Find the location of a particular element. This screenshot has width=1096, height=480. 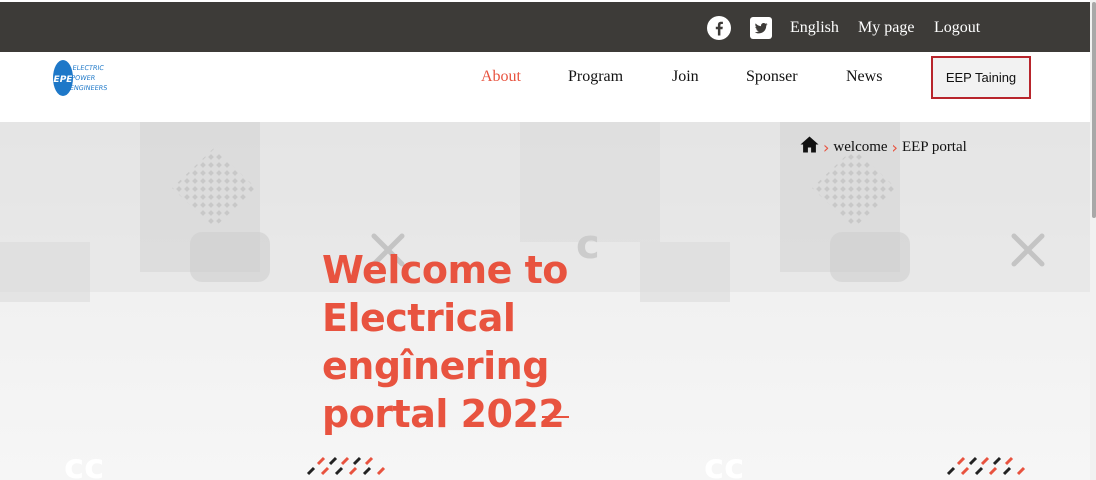

nav-about: About is located at coordinates (501, 77).